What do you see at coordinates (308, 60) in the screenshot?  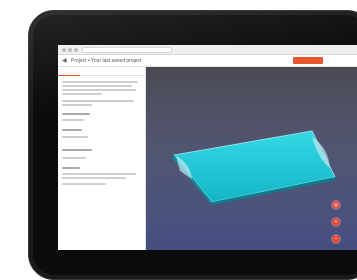 I see `brand-badge` at bounding box center [308, 60].